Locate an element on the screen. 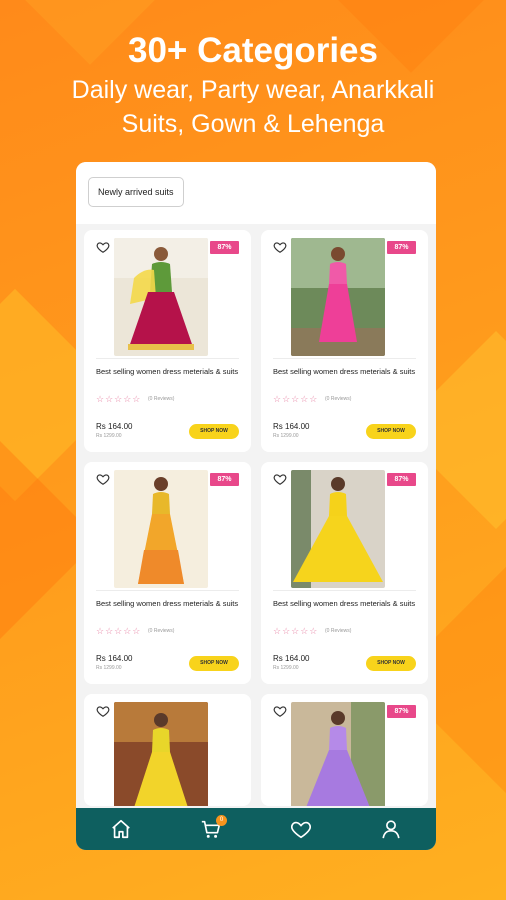 The width and height of the screenshot is (506, 900). filter-chip-newly-arrived: Newly arrived suits is located at coordinates (136, 192).